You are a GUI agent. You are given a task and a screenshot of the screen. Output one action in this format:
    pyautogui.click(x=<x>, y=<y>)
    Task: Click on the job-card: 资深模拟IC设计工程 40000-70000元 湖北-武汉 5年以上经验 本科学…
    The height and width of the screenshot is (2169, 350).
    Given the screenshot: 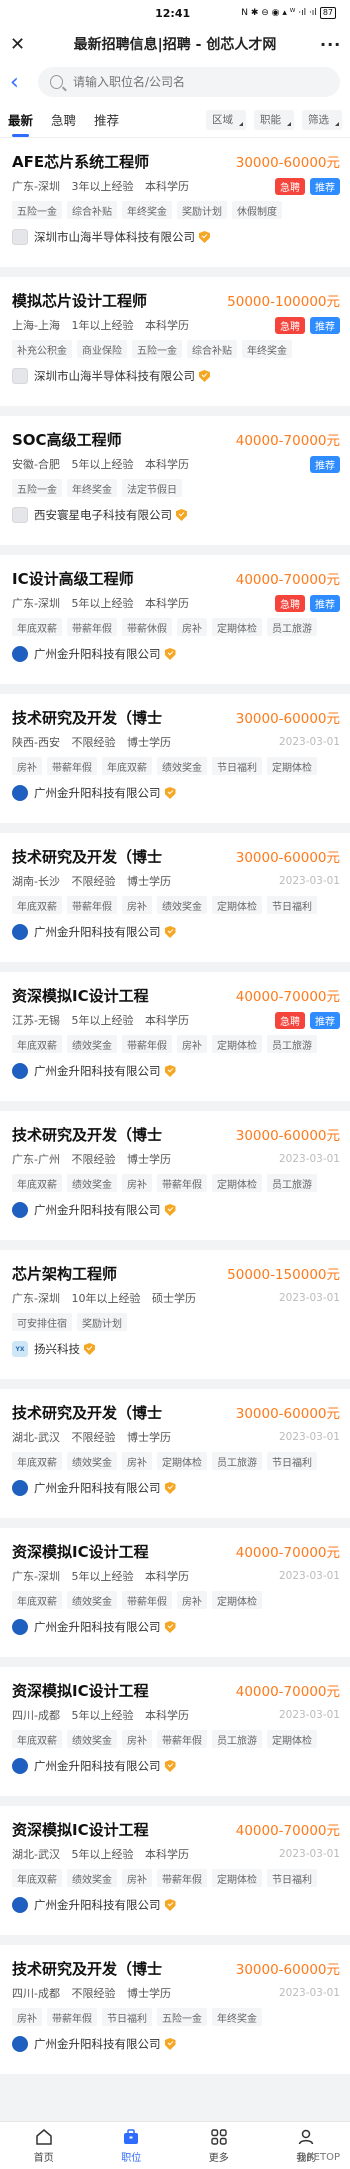 What is the action you would take?
    pyautogui.click(x=175, y=1870)
    